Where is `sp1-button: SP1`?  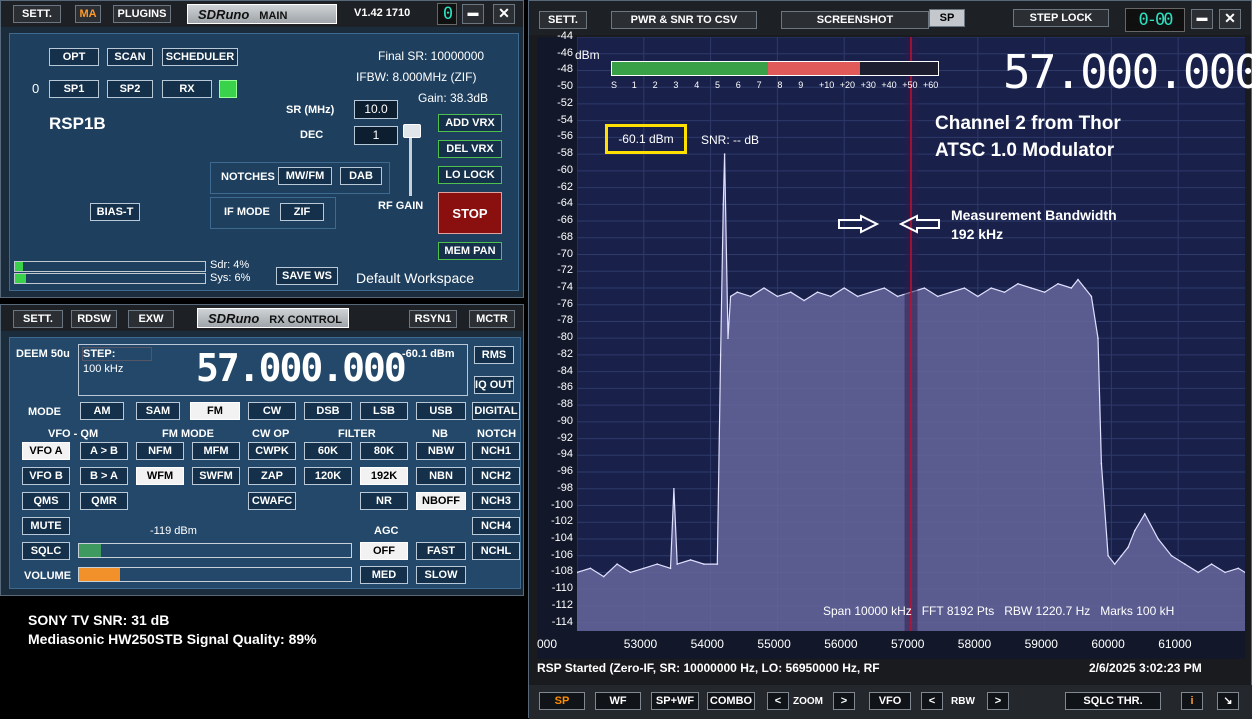 sp1-button: SP1 is located at coordinates (74, 89).